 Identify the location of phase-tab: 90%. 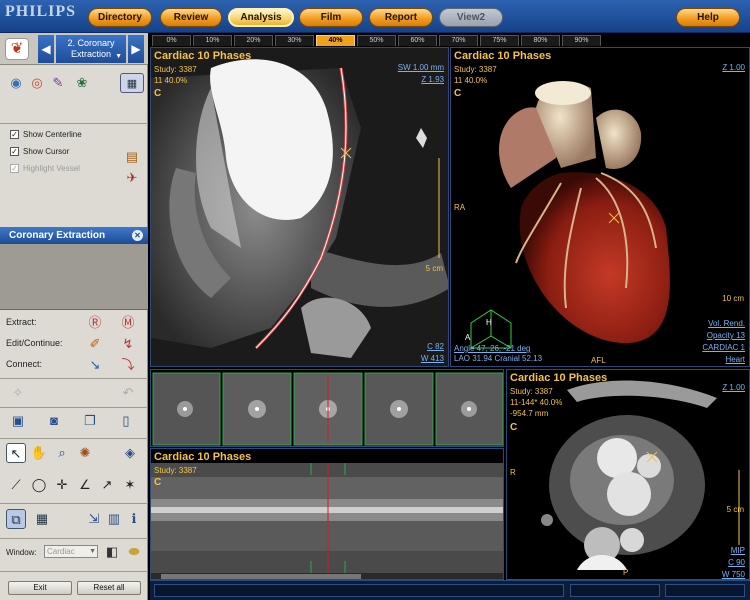
(581, 40).